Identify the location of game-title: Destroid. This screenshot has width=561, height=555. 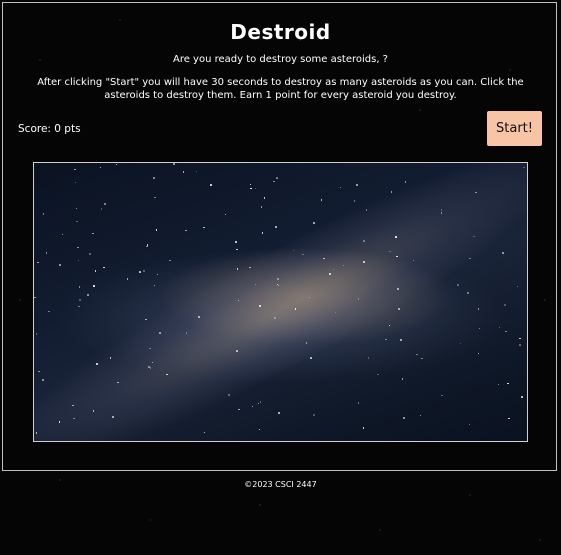
(280, 32).